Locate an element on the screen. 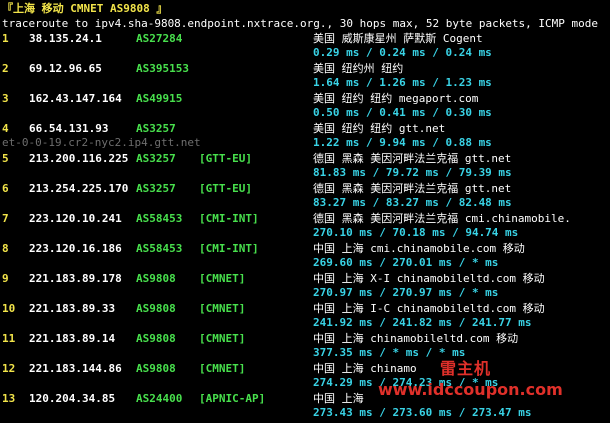 The image size is (610, 423). hop-ip: 221.183.144.86 is located at coordinates (75, 368).